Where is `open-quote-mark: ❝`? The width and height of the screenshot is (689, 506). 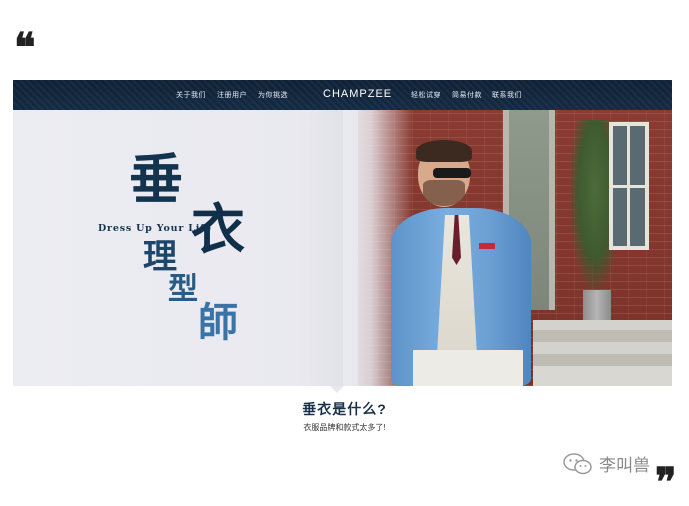
open-quote-mark: ❝ is located at coordinates (25, 47).